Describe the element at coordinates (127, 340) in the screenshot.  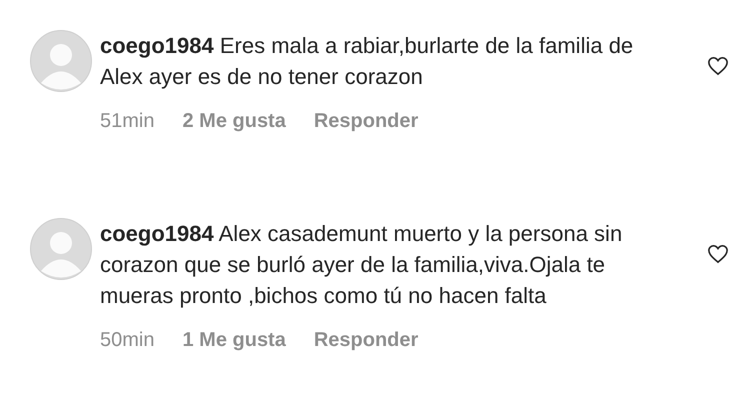
I see `comment-time: 50min` at that location.